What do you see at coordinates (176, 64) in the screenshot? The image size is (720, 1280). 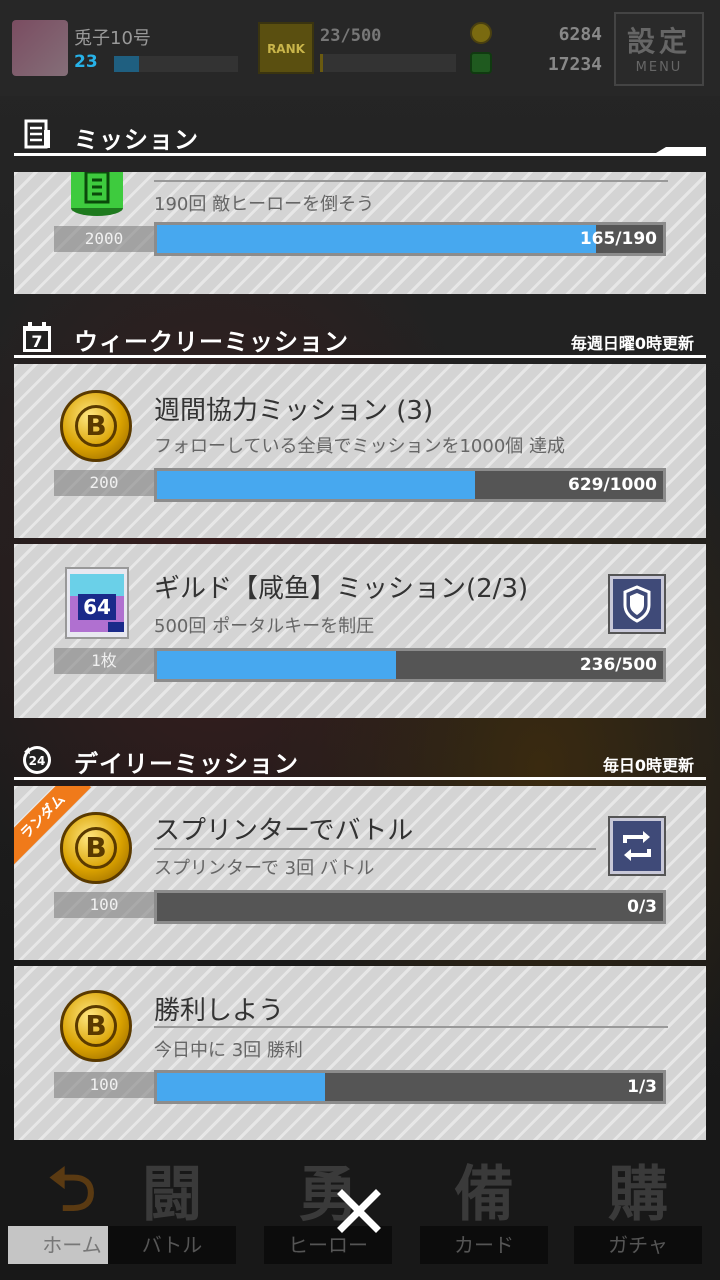 I see `xp-bar` at bounding box center [176, 64].